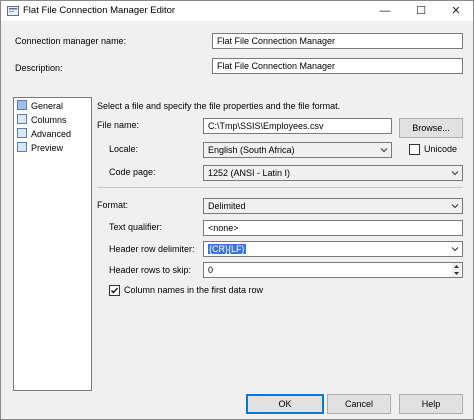 This screenshot has width=474, height=420. I want to click on unicode-checkbox, so click(414, 149).